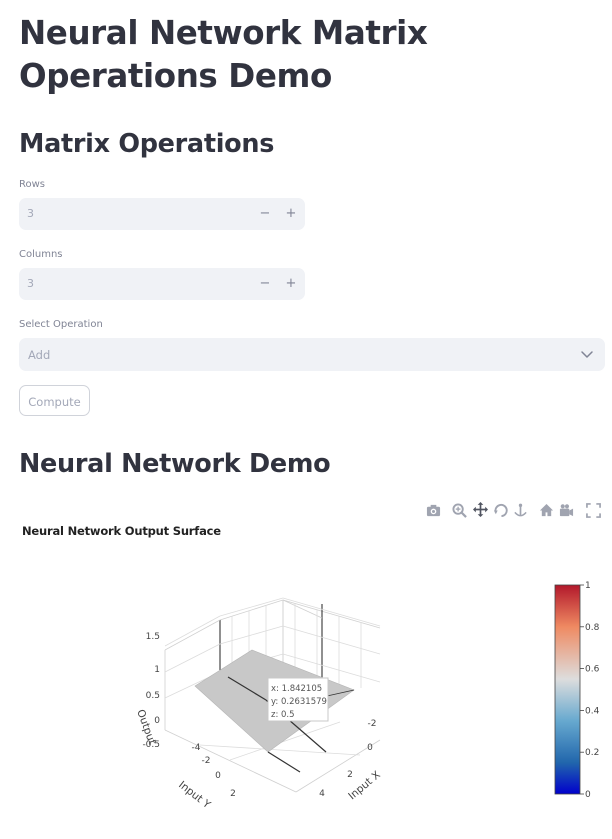 Image resolution: width=612 pixels, height=839 pixels. Describe the element at coordinates (546, 510) in the screenshot. I see `reset-camera-icon` at that location.